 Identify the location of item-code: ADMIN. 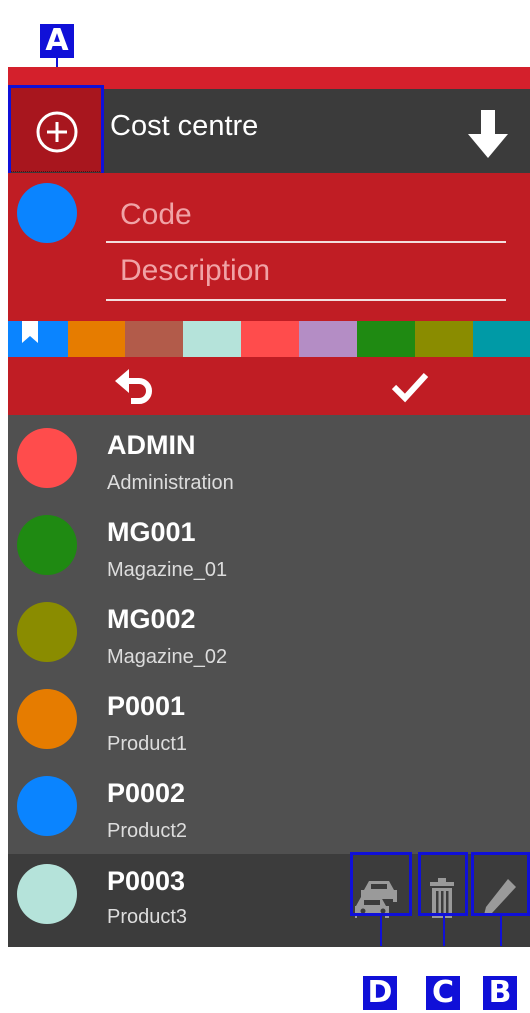
(151, 445).